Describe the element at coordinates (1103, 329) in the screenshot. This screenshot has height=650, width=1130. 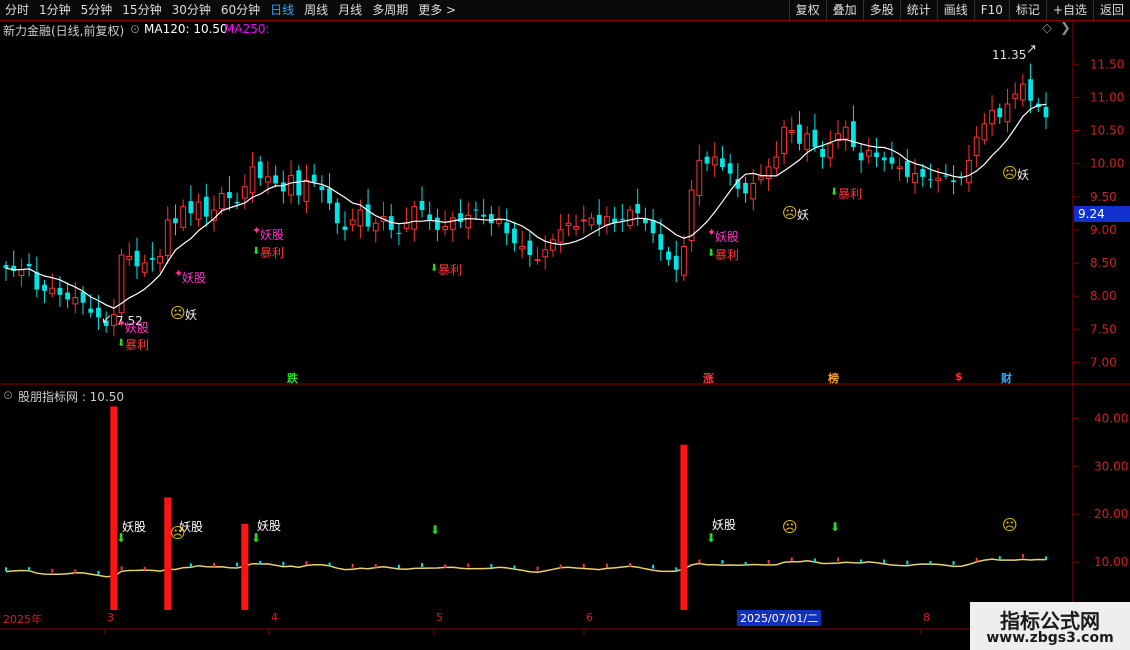
I see `price-tick-label: 7.50` at that location.